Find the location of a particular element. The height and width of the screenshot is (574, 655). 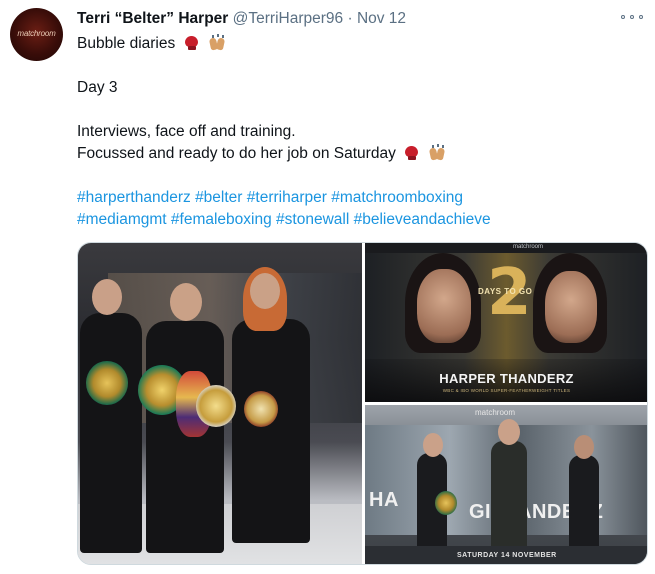

hashtag-link: #femaleboxing is located at coordinates (221, 219).